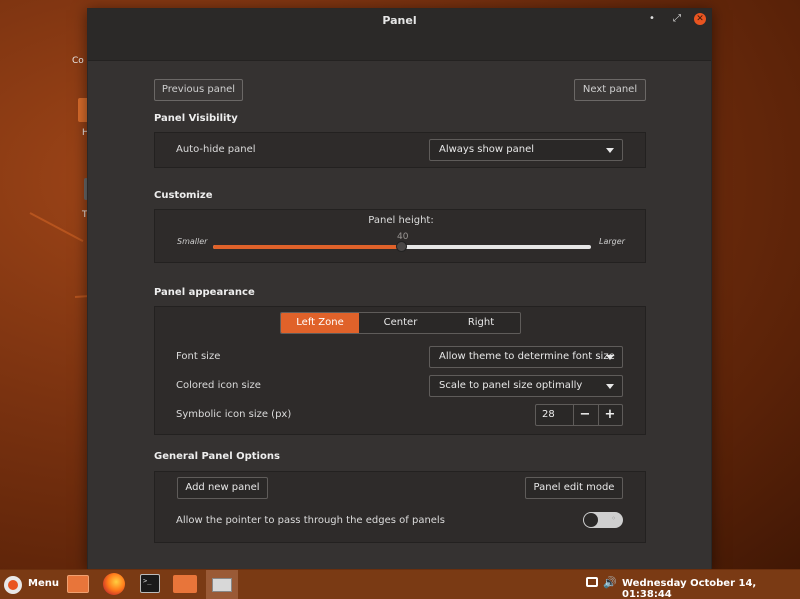 This screenshot has width=800, height=599. What do you see at coordinates (183, 195) in the screenshot?
I see `section-title-customize: Customize` at bounding box center [183, 195].